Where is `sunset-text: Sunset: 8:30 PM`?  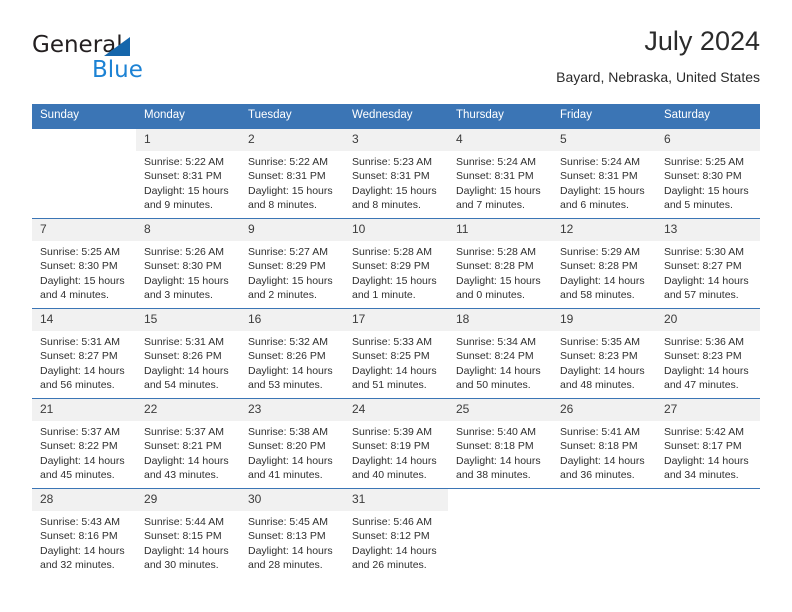
sunset-text: Sunset: 8:30 PM is located at coordinates (703, 176).